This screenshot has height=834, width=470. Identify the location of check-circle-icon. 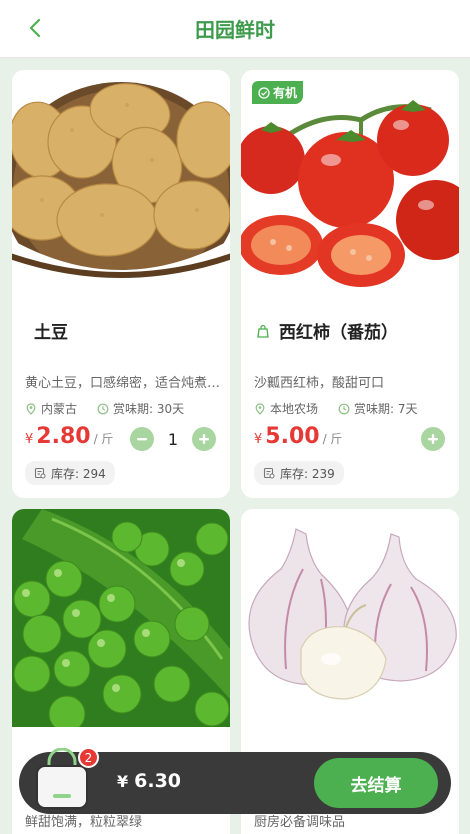
(264, 92).